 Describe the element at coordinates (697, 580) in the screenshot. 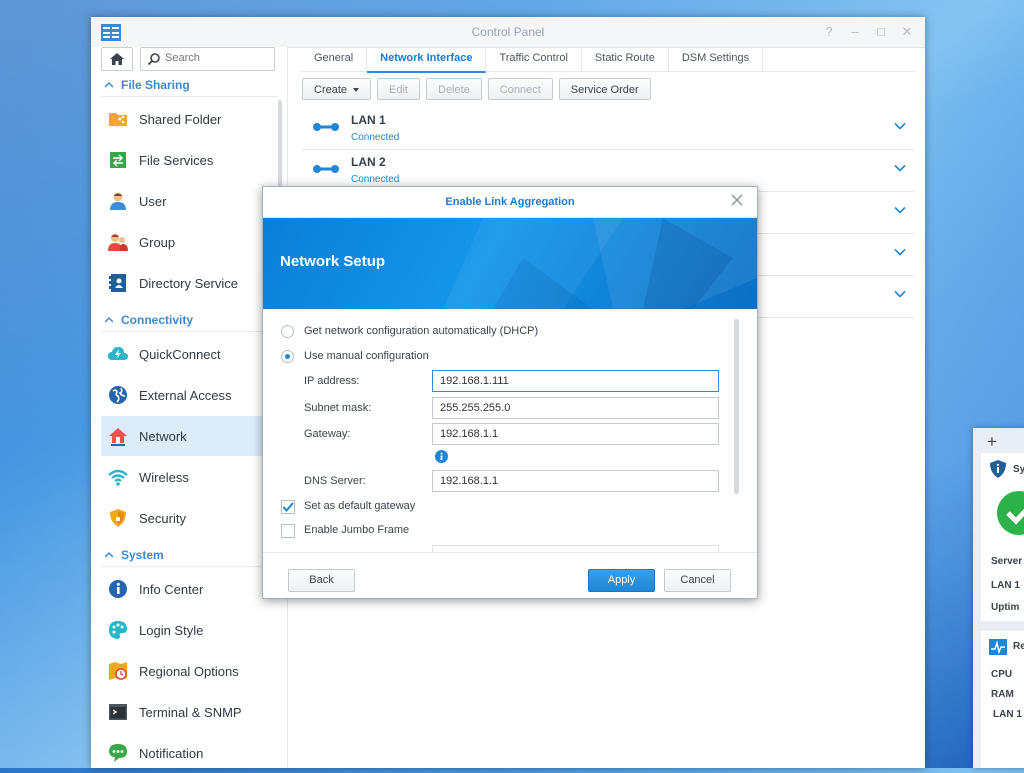

I see `cancel-button: Cancel` at that location.